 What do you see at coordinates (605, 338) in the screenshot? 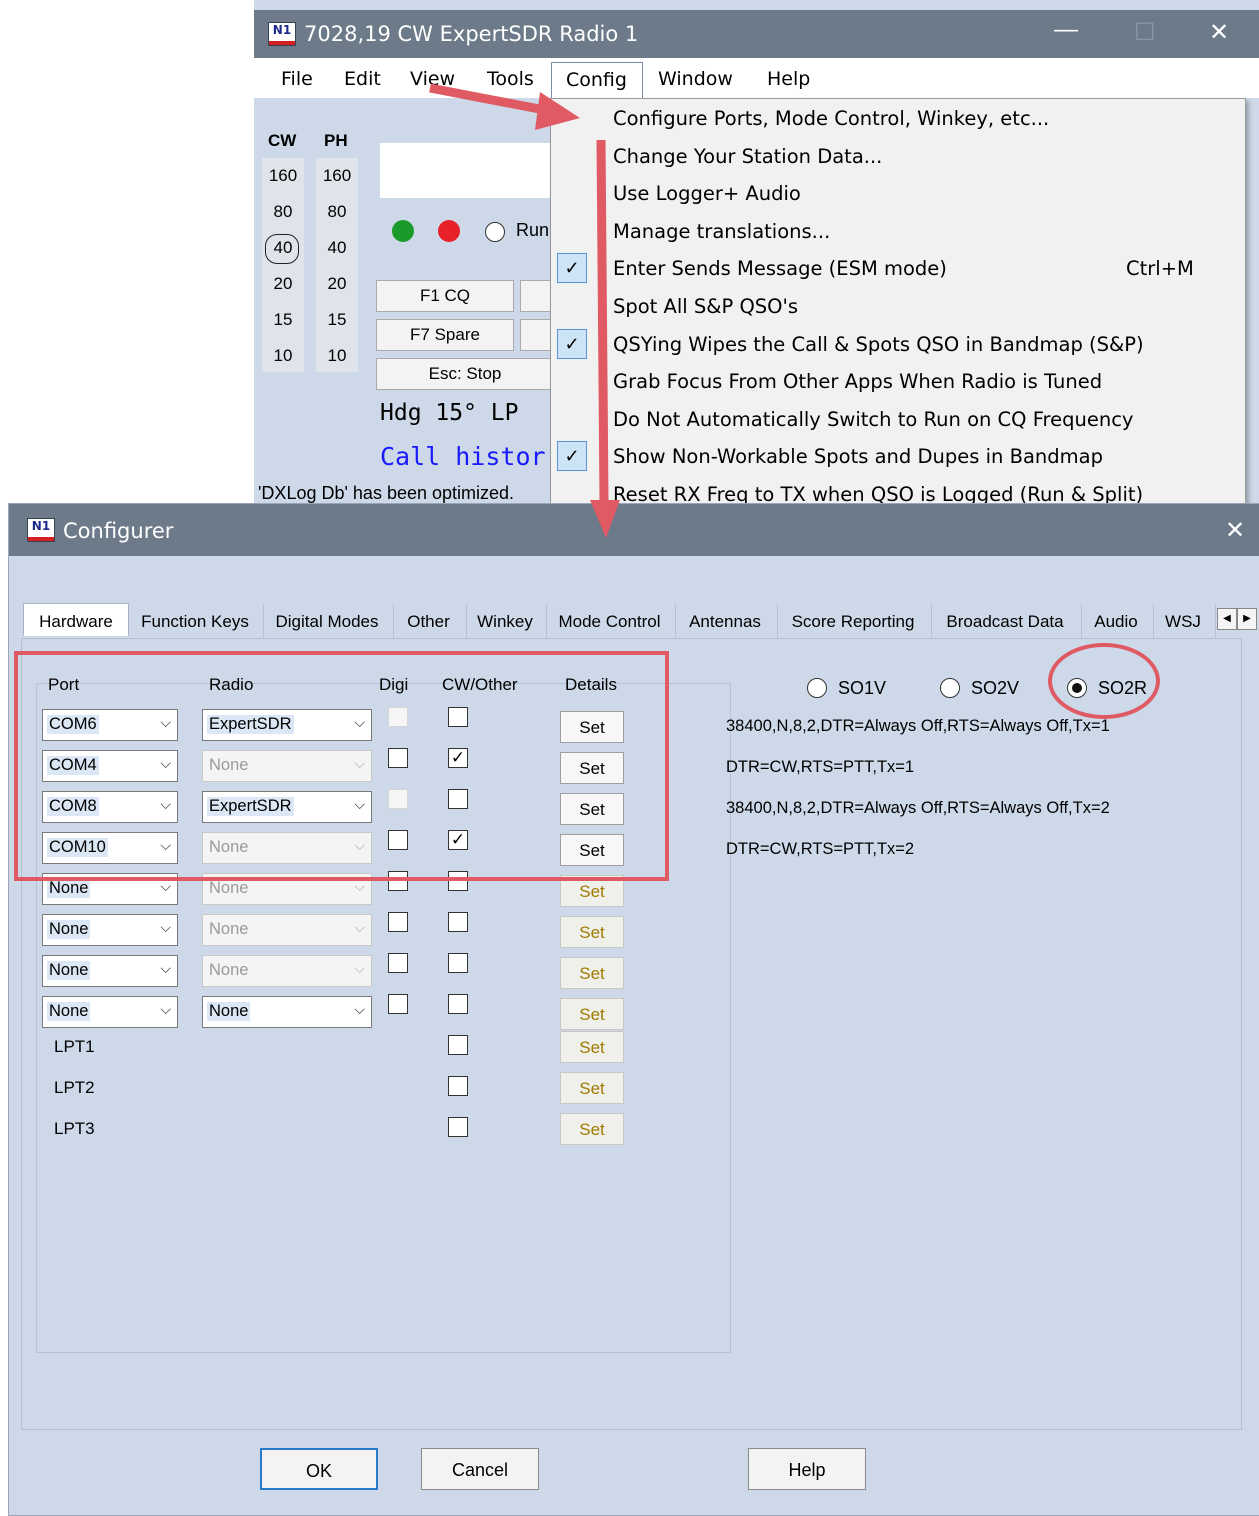
I see `arrow-to-configurer` at bounding box center [605, 338].